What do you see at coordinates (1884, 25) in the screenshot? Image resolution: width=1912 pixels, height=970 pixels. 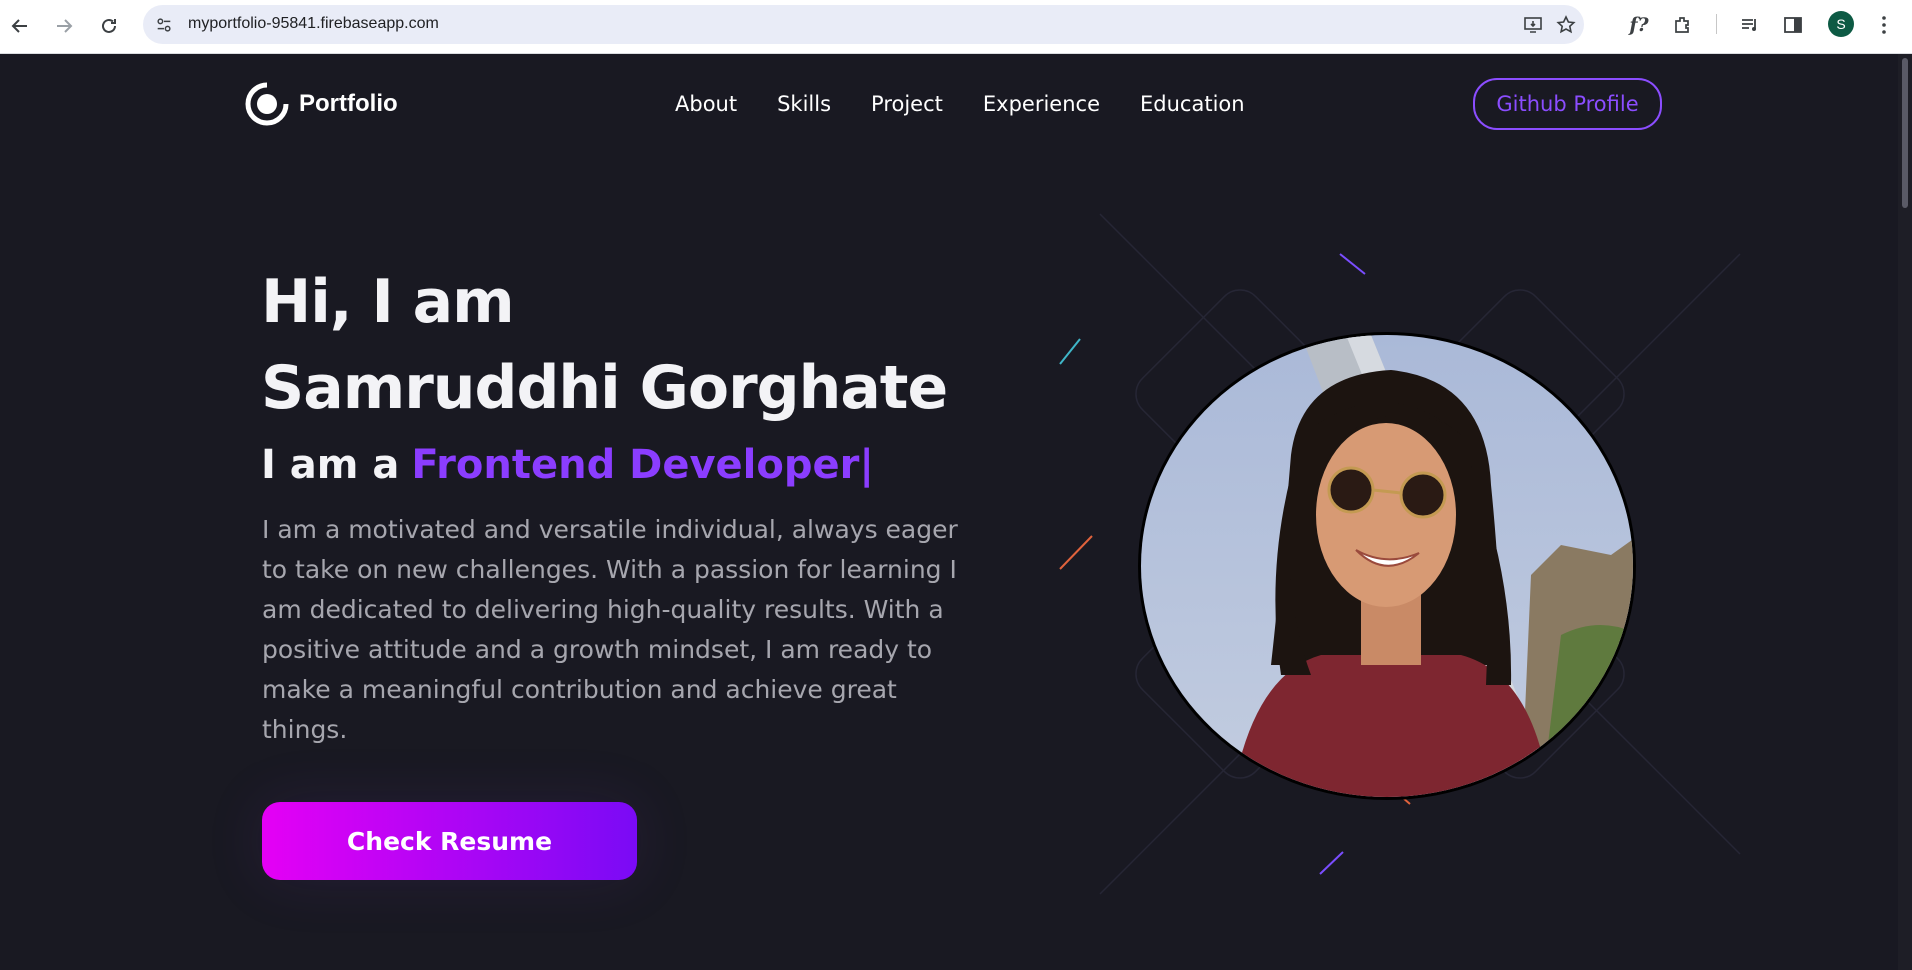 I see `kebab-menu-icon` at bounding box center [1884, 25].